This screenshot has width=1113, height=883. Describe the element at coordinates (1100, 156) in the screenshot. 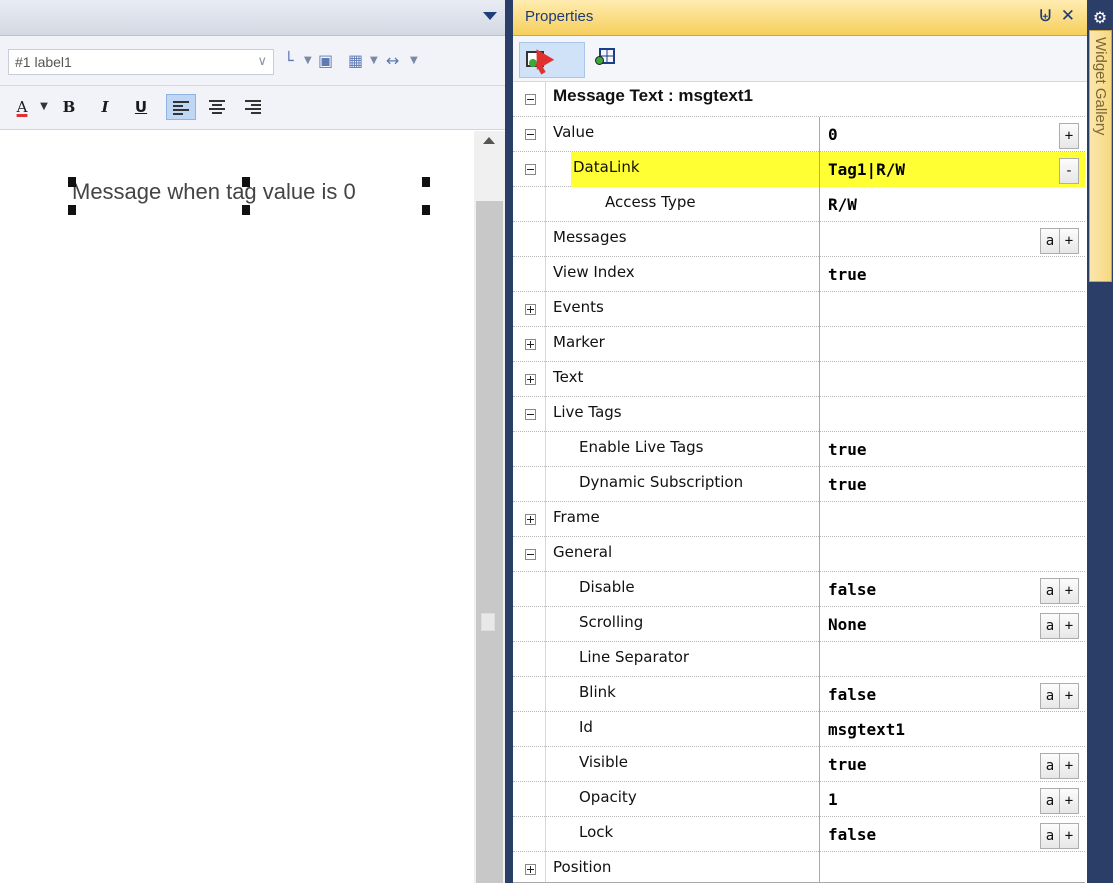

I see `widget-gallery-tab: Widget Gallery` at that location.